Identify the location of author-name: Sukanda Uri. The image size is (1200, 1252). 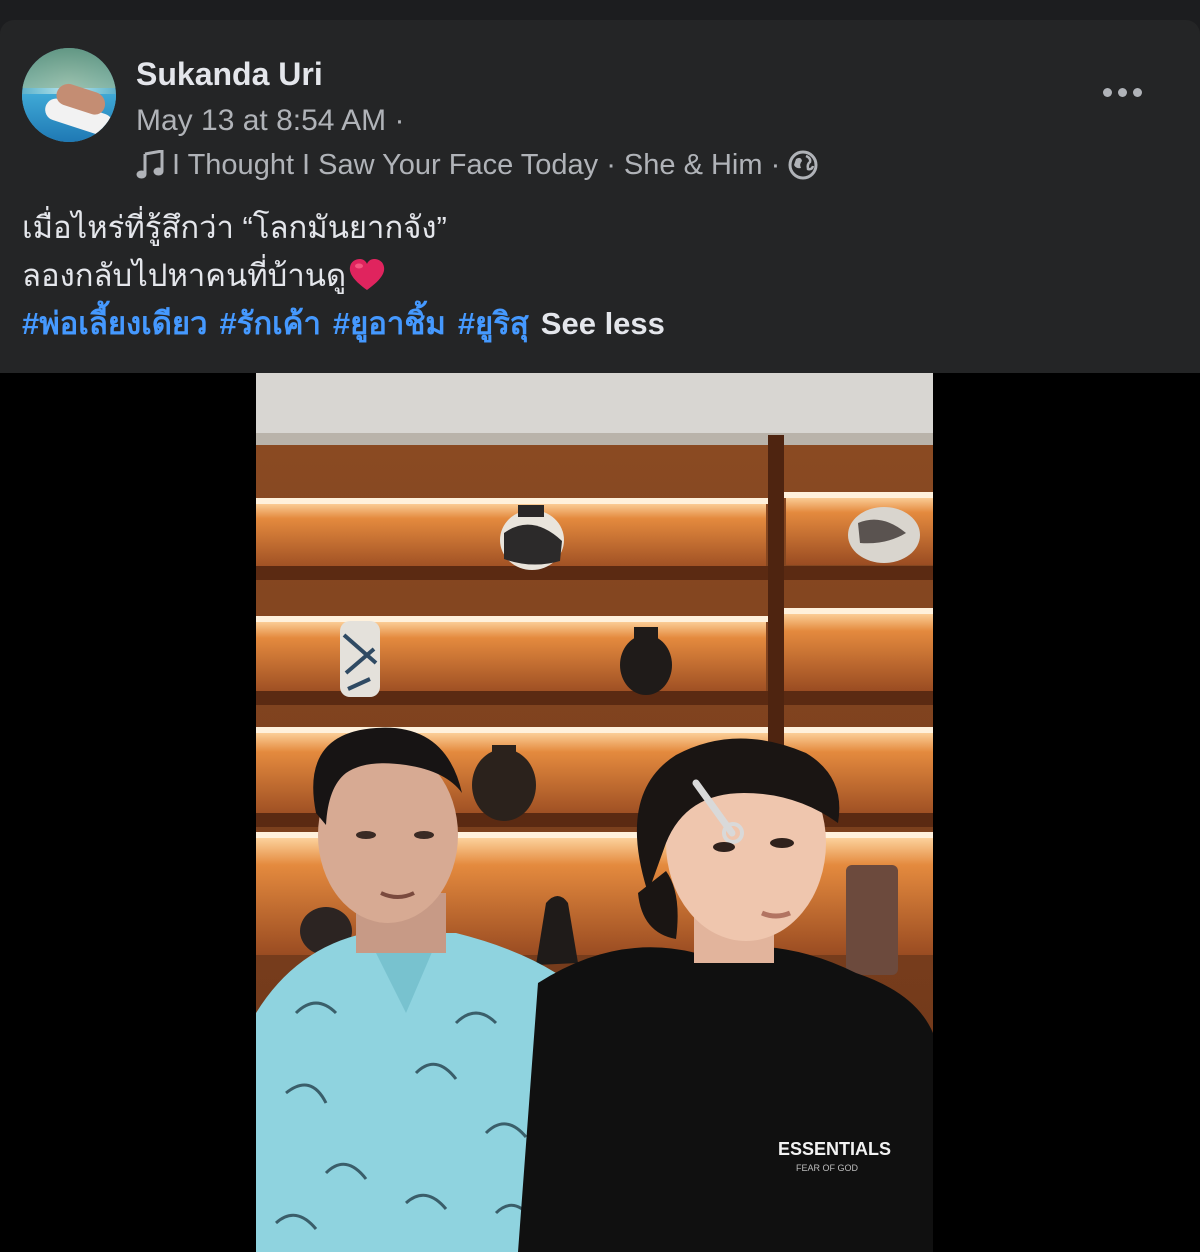
(229, 74).